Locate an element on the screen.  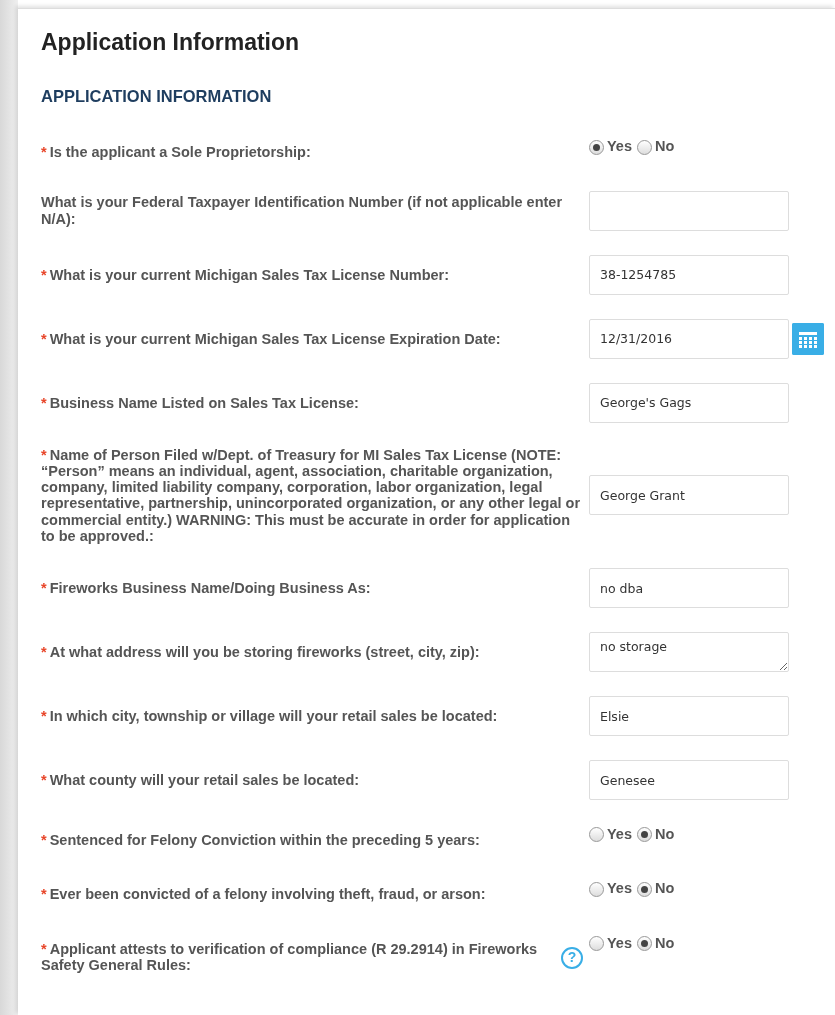
field-label: * Ever been convicted of a felony involving theft, fraud, or arson: is located at coordinates (264, 894).